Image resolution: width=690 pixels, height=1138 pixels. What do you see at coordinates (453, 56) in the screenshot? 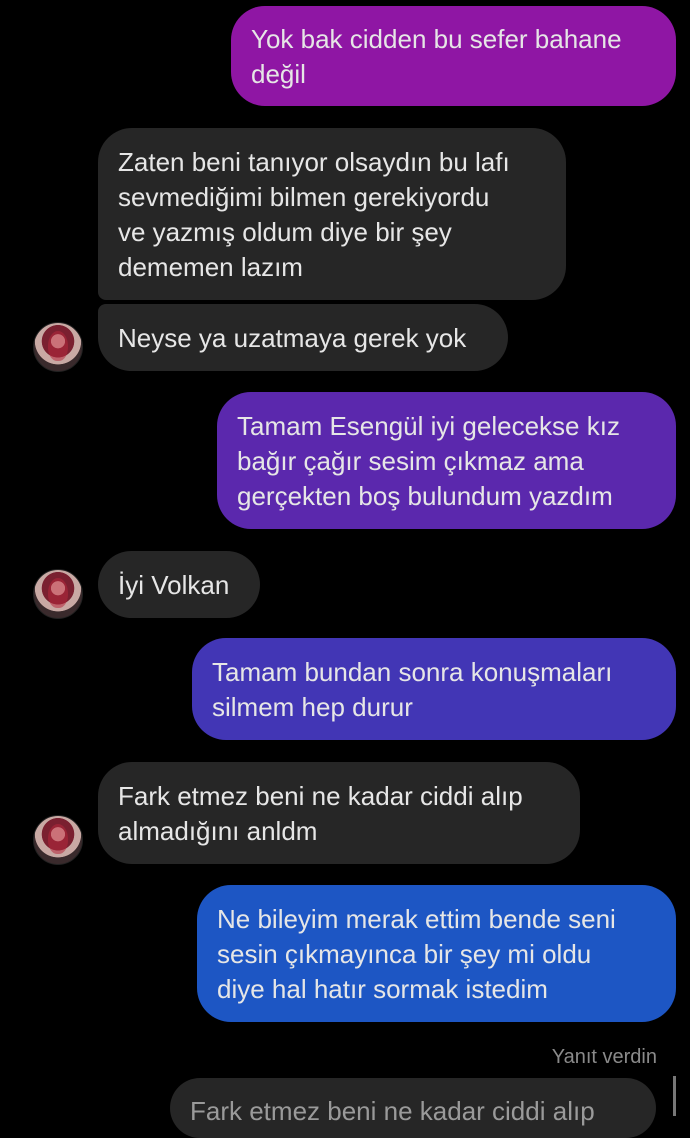
I see `message-bubble-sent: Yok bak cidden bu sefer bahane değil` at bounding box center [453, 56].